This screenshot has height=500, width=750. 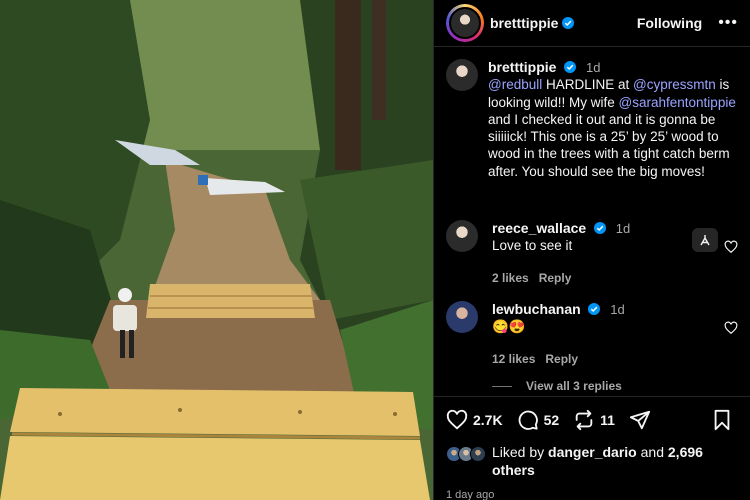 I want to click on comment-likes: 2 likes, so click(x=510, y=278).